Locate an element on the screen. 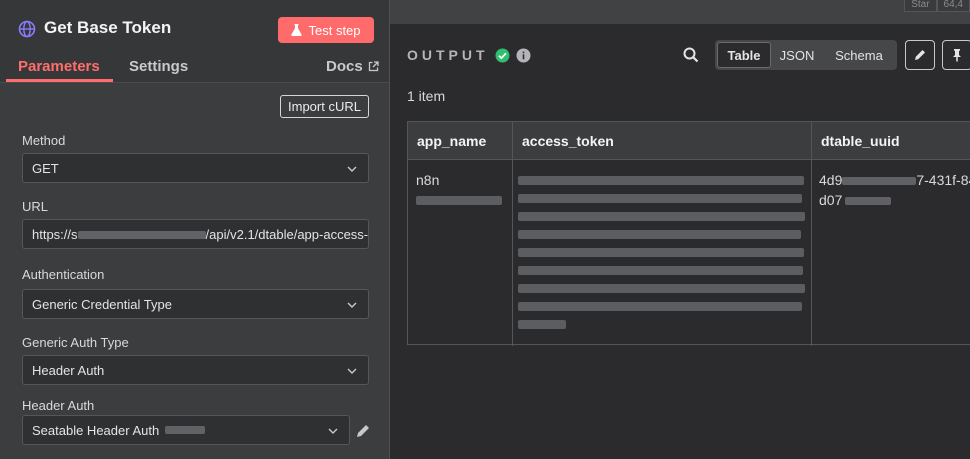 This screenshot has height=459, width=970. generic-auth-type-value: Header Auth is located at coordinates (68, 370).